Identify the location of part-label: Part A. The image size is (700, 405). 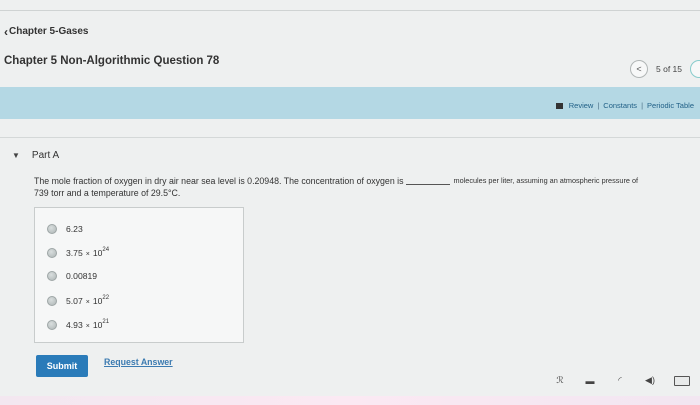
(45, 155).